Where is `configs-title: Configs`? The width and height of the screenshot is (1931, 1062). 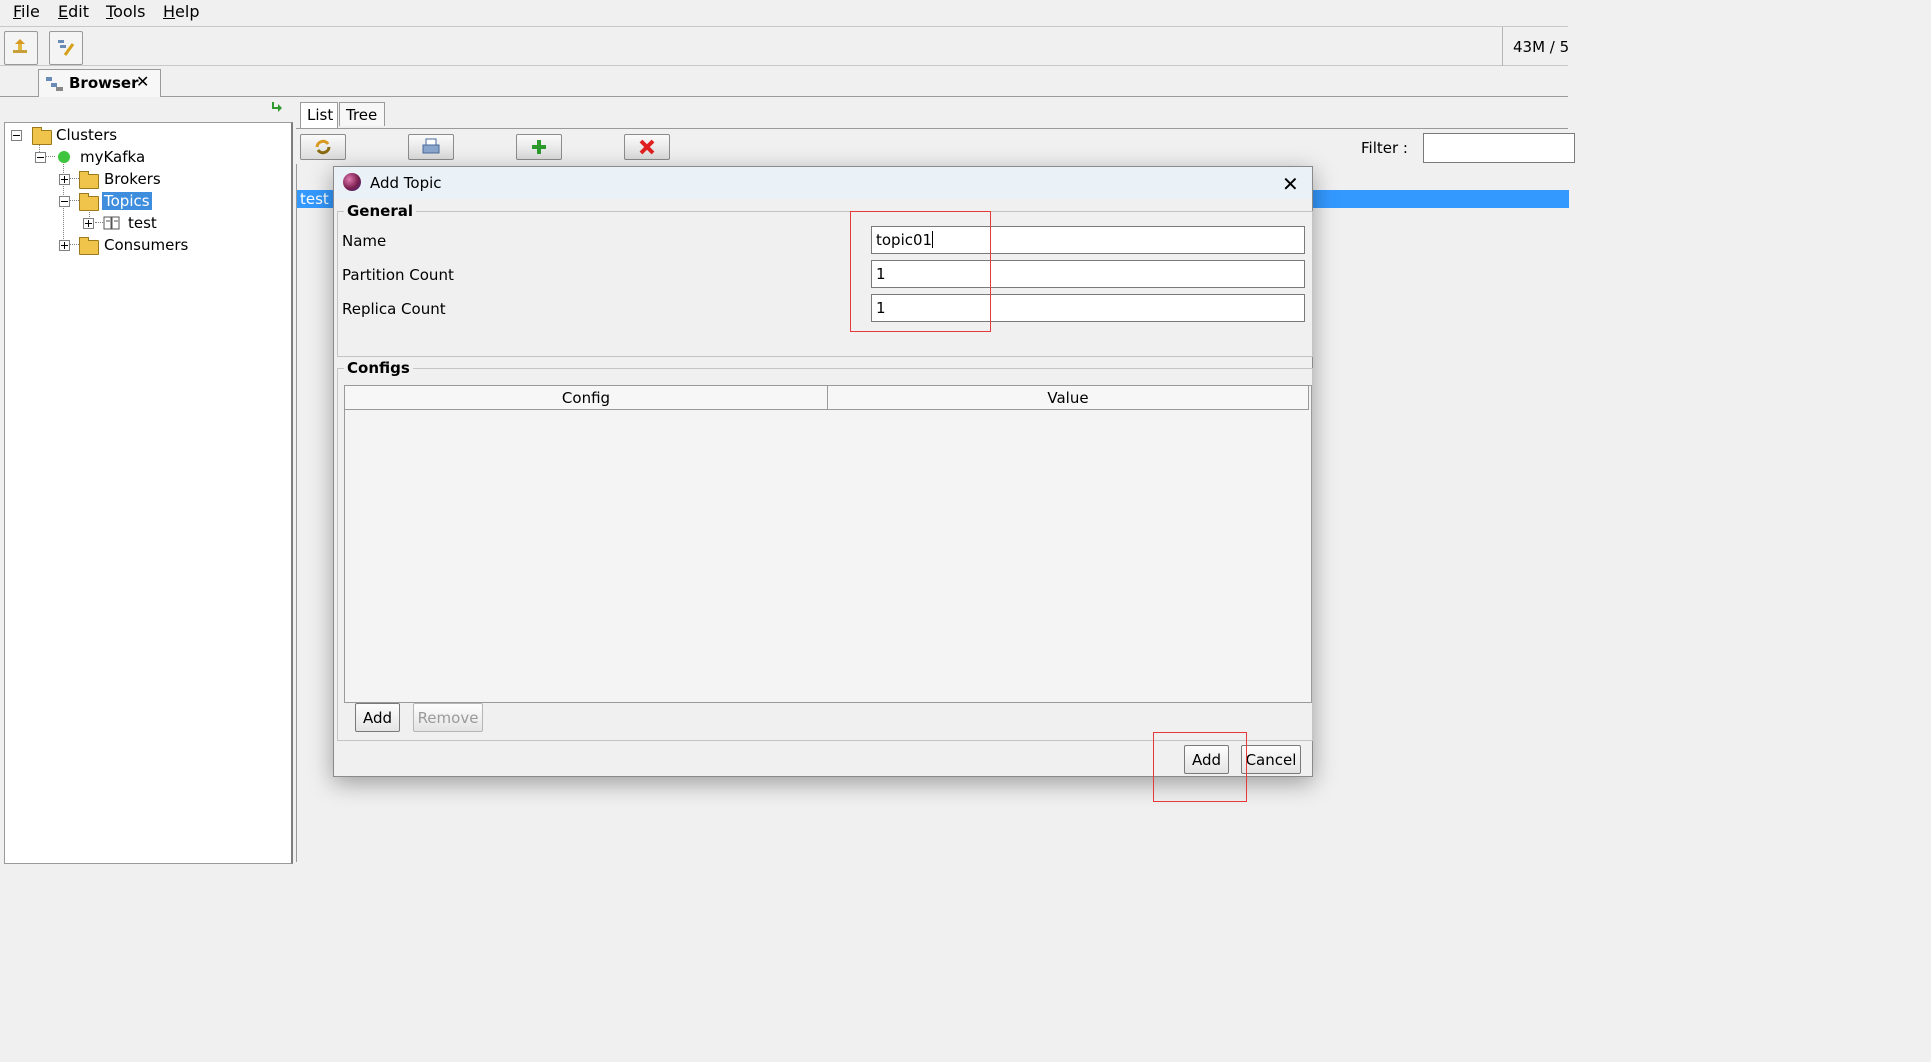
configs-title: Configs is located at coordinates (378, 368).